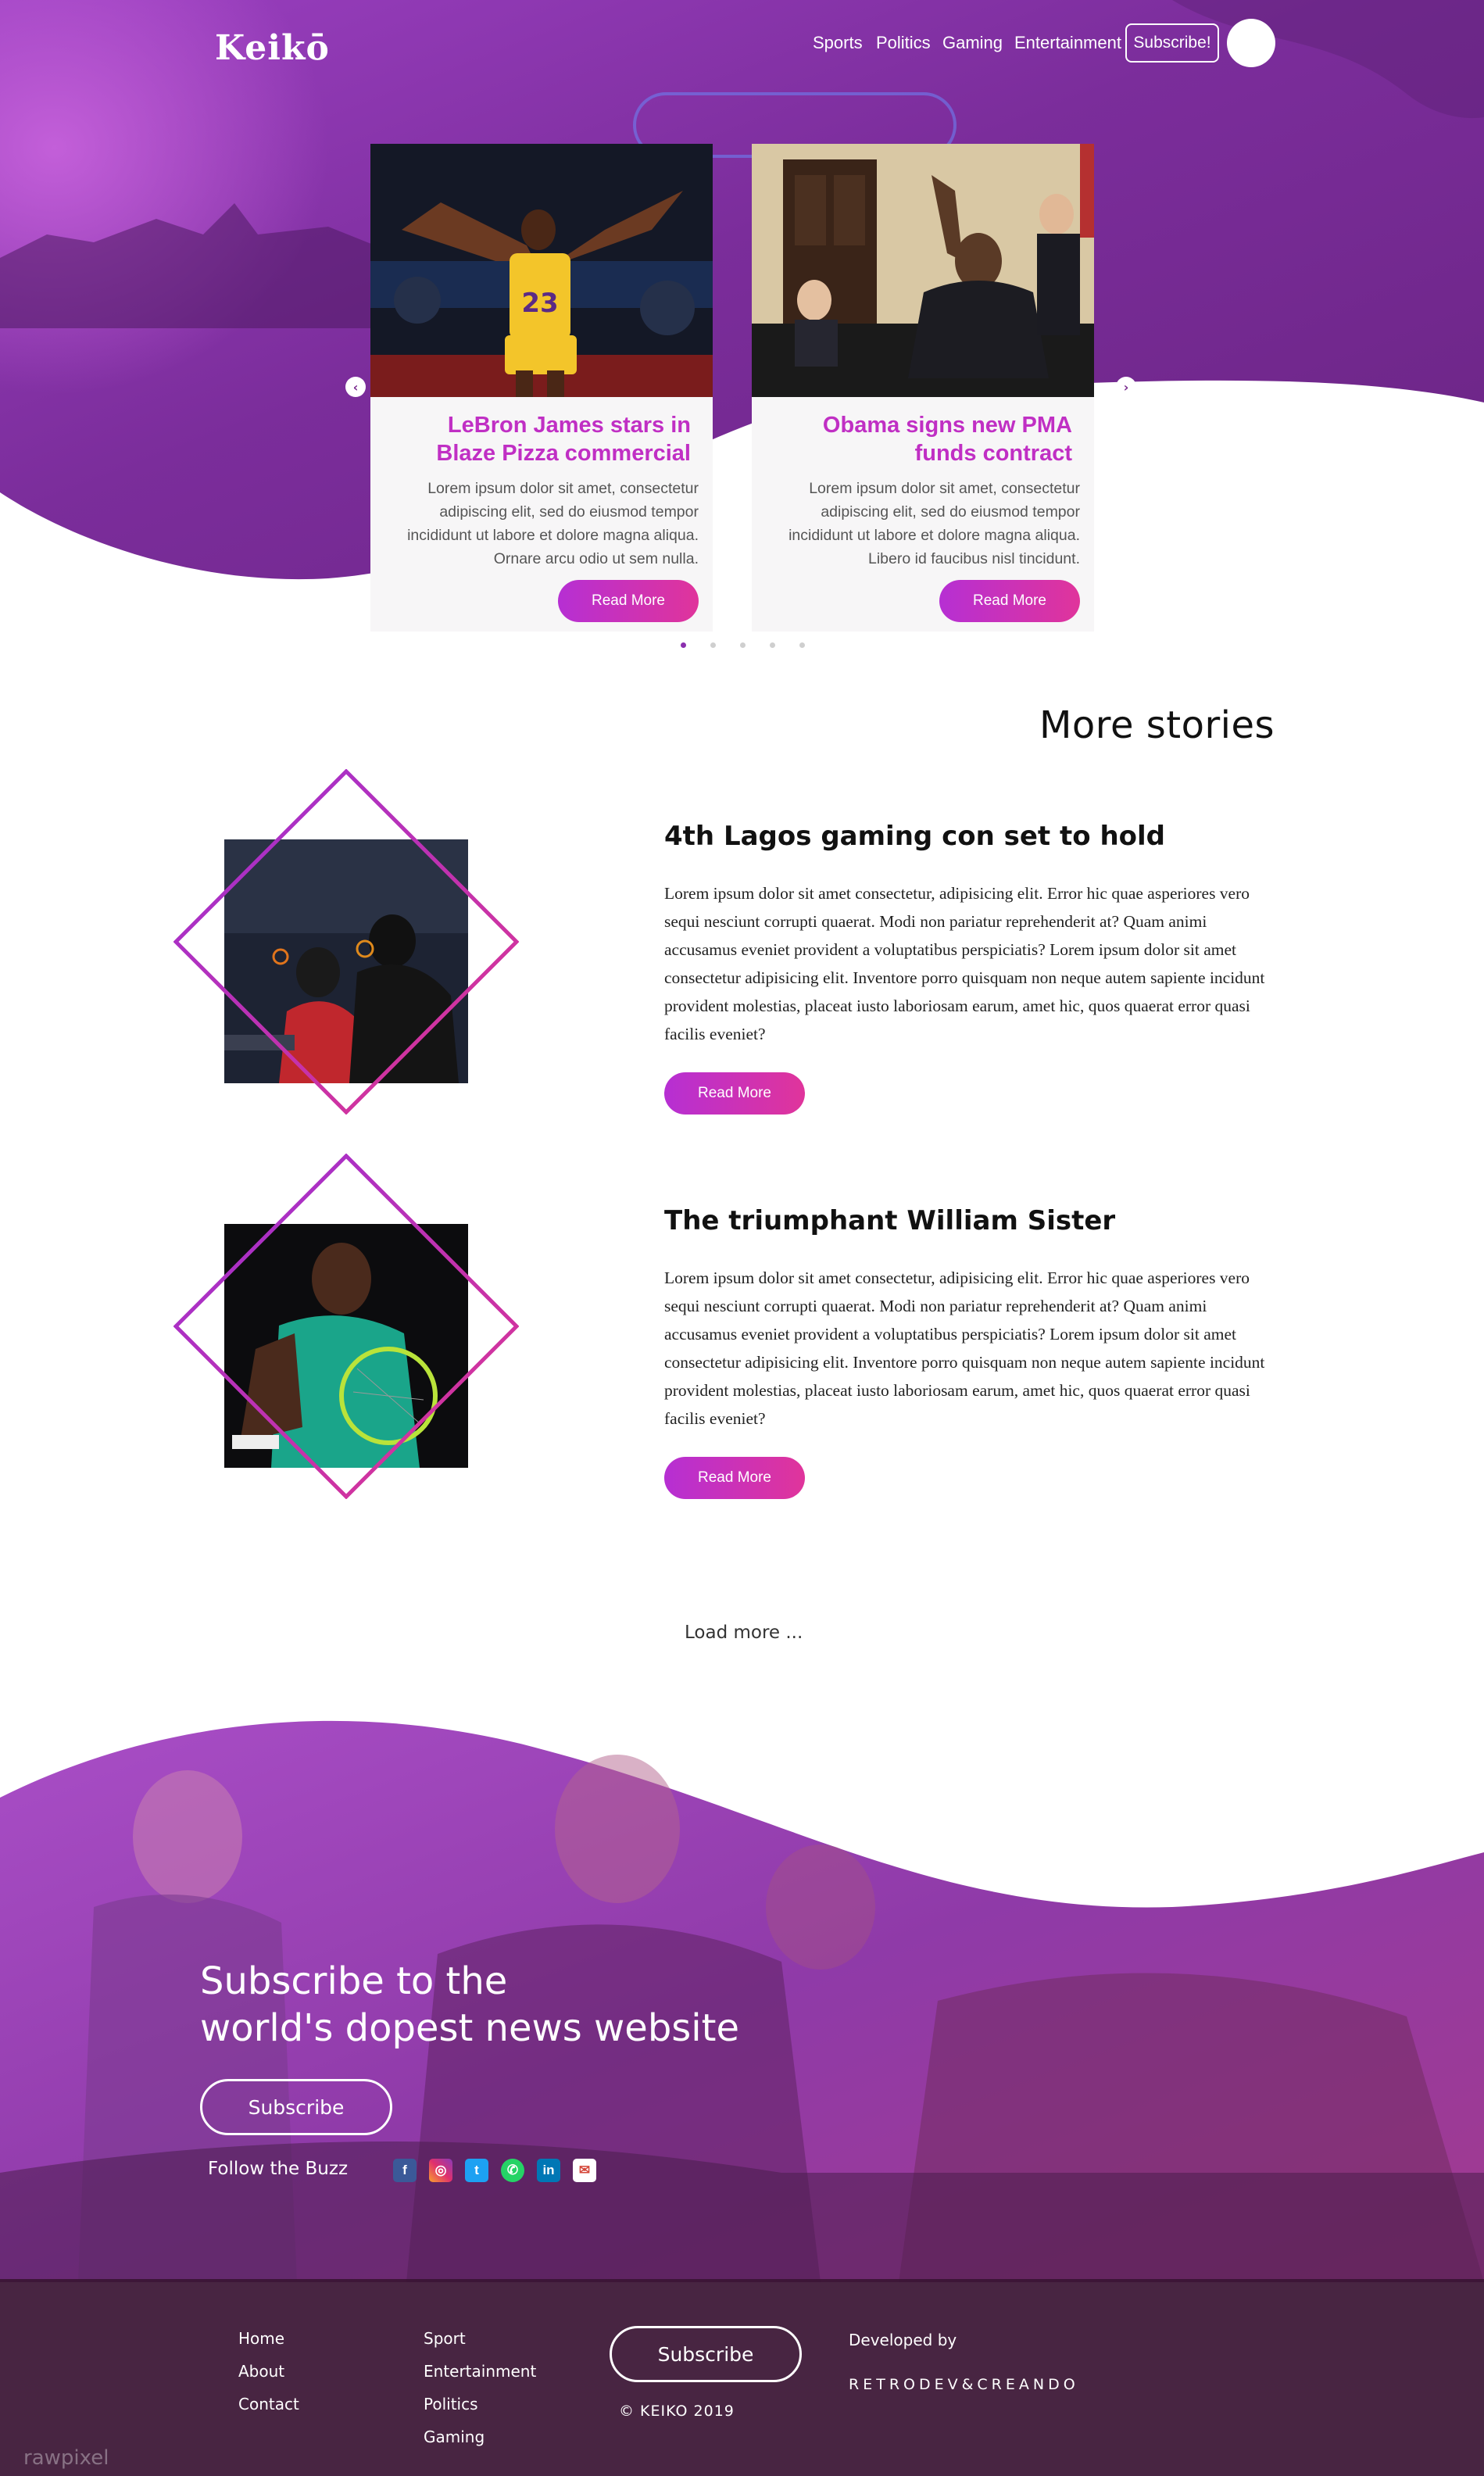 This screenshot has width=1484, height=2476. I want to click on facebook-icon: f, so click(405, 2170).